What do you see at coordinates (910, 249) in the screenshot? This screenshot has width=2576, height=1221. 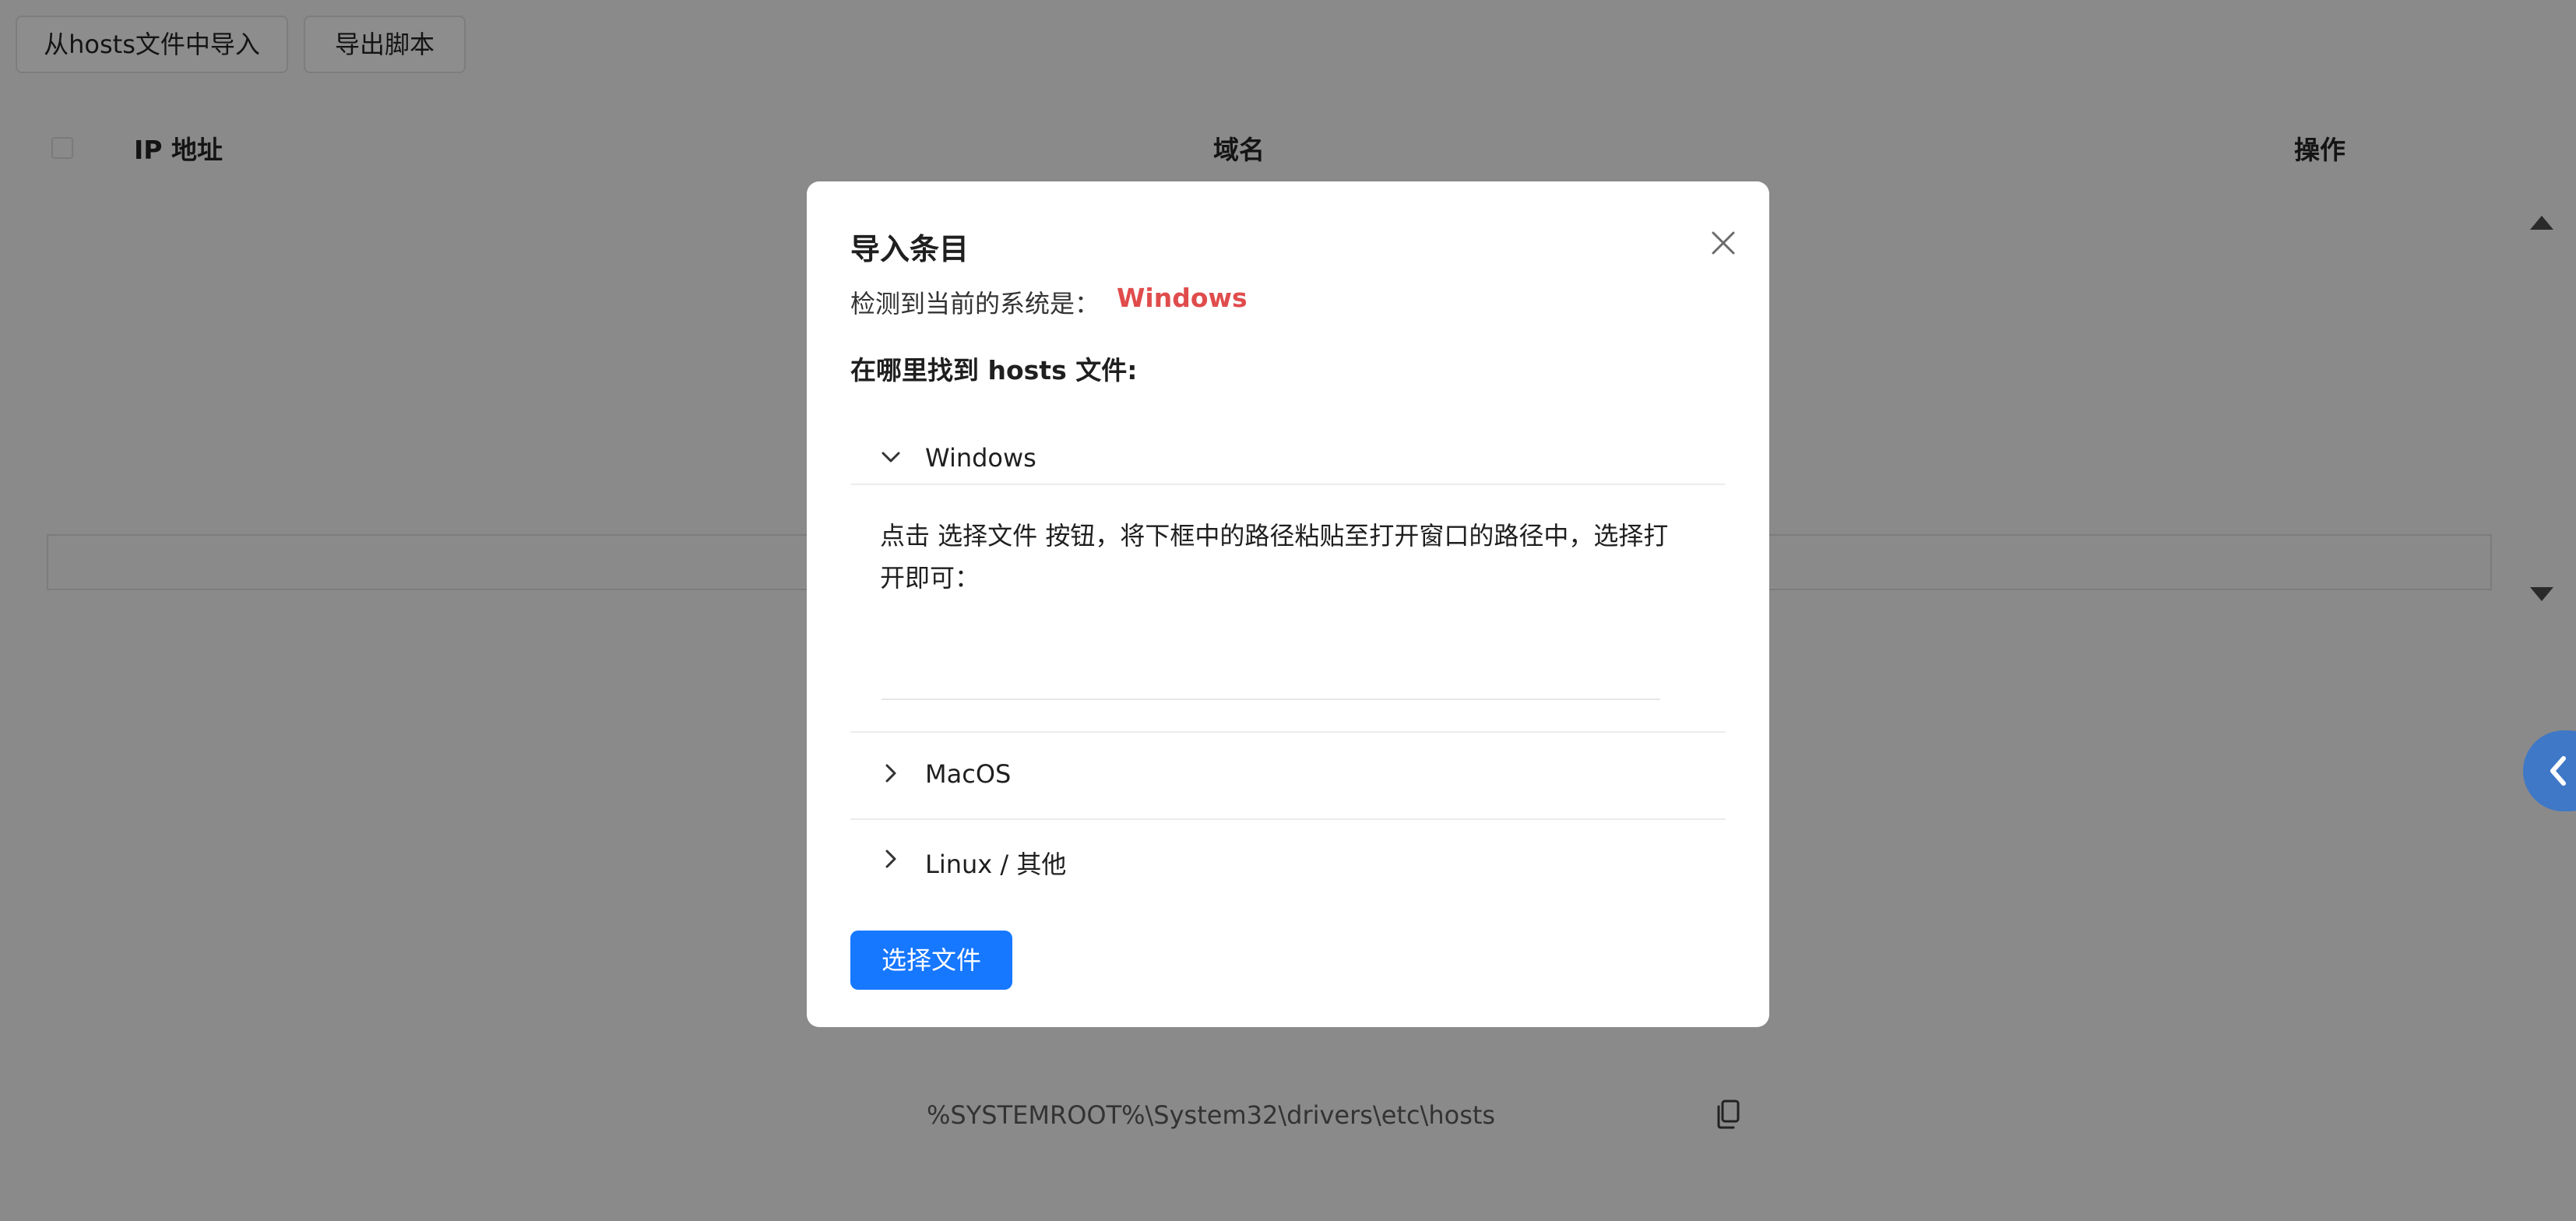 I see `modal-title: 导入条目` at bounding box center [910, 249].